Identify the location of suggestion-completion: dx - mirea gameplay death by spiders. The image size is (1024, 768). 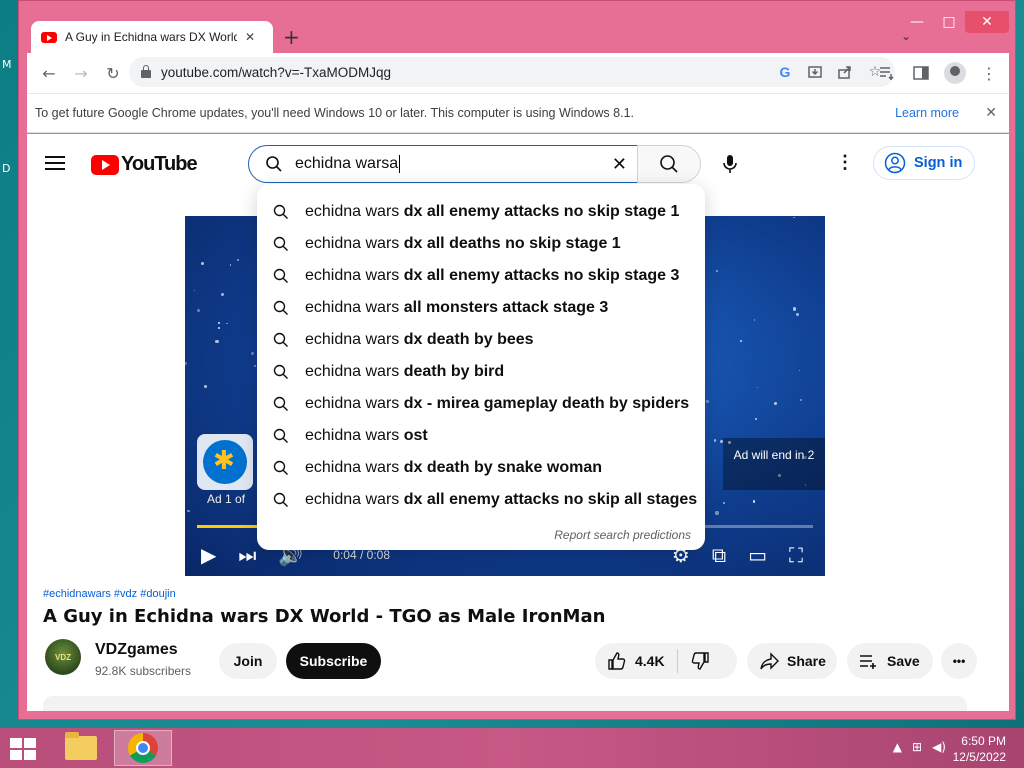
(546, 403).